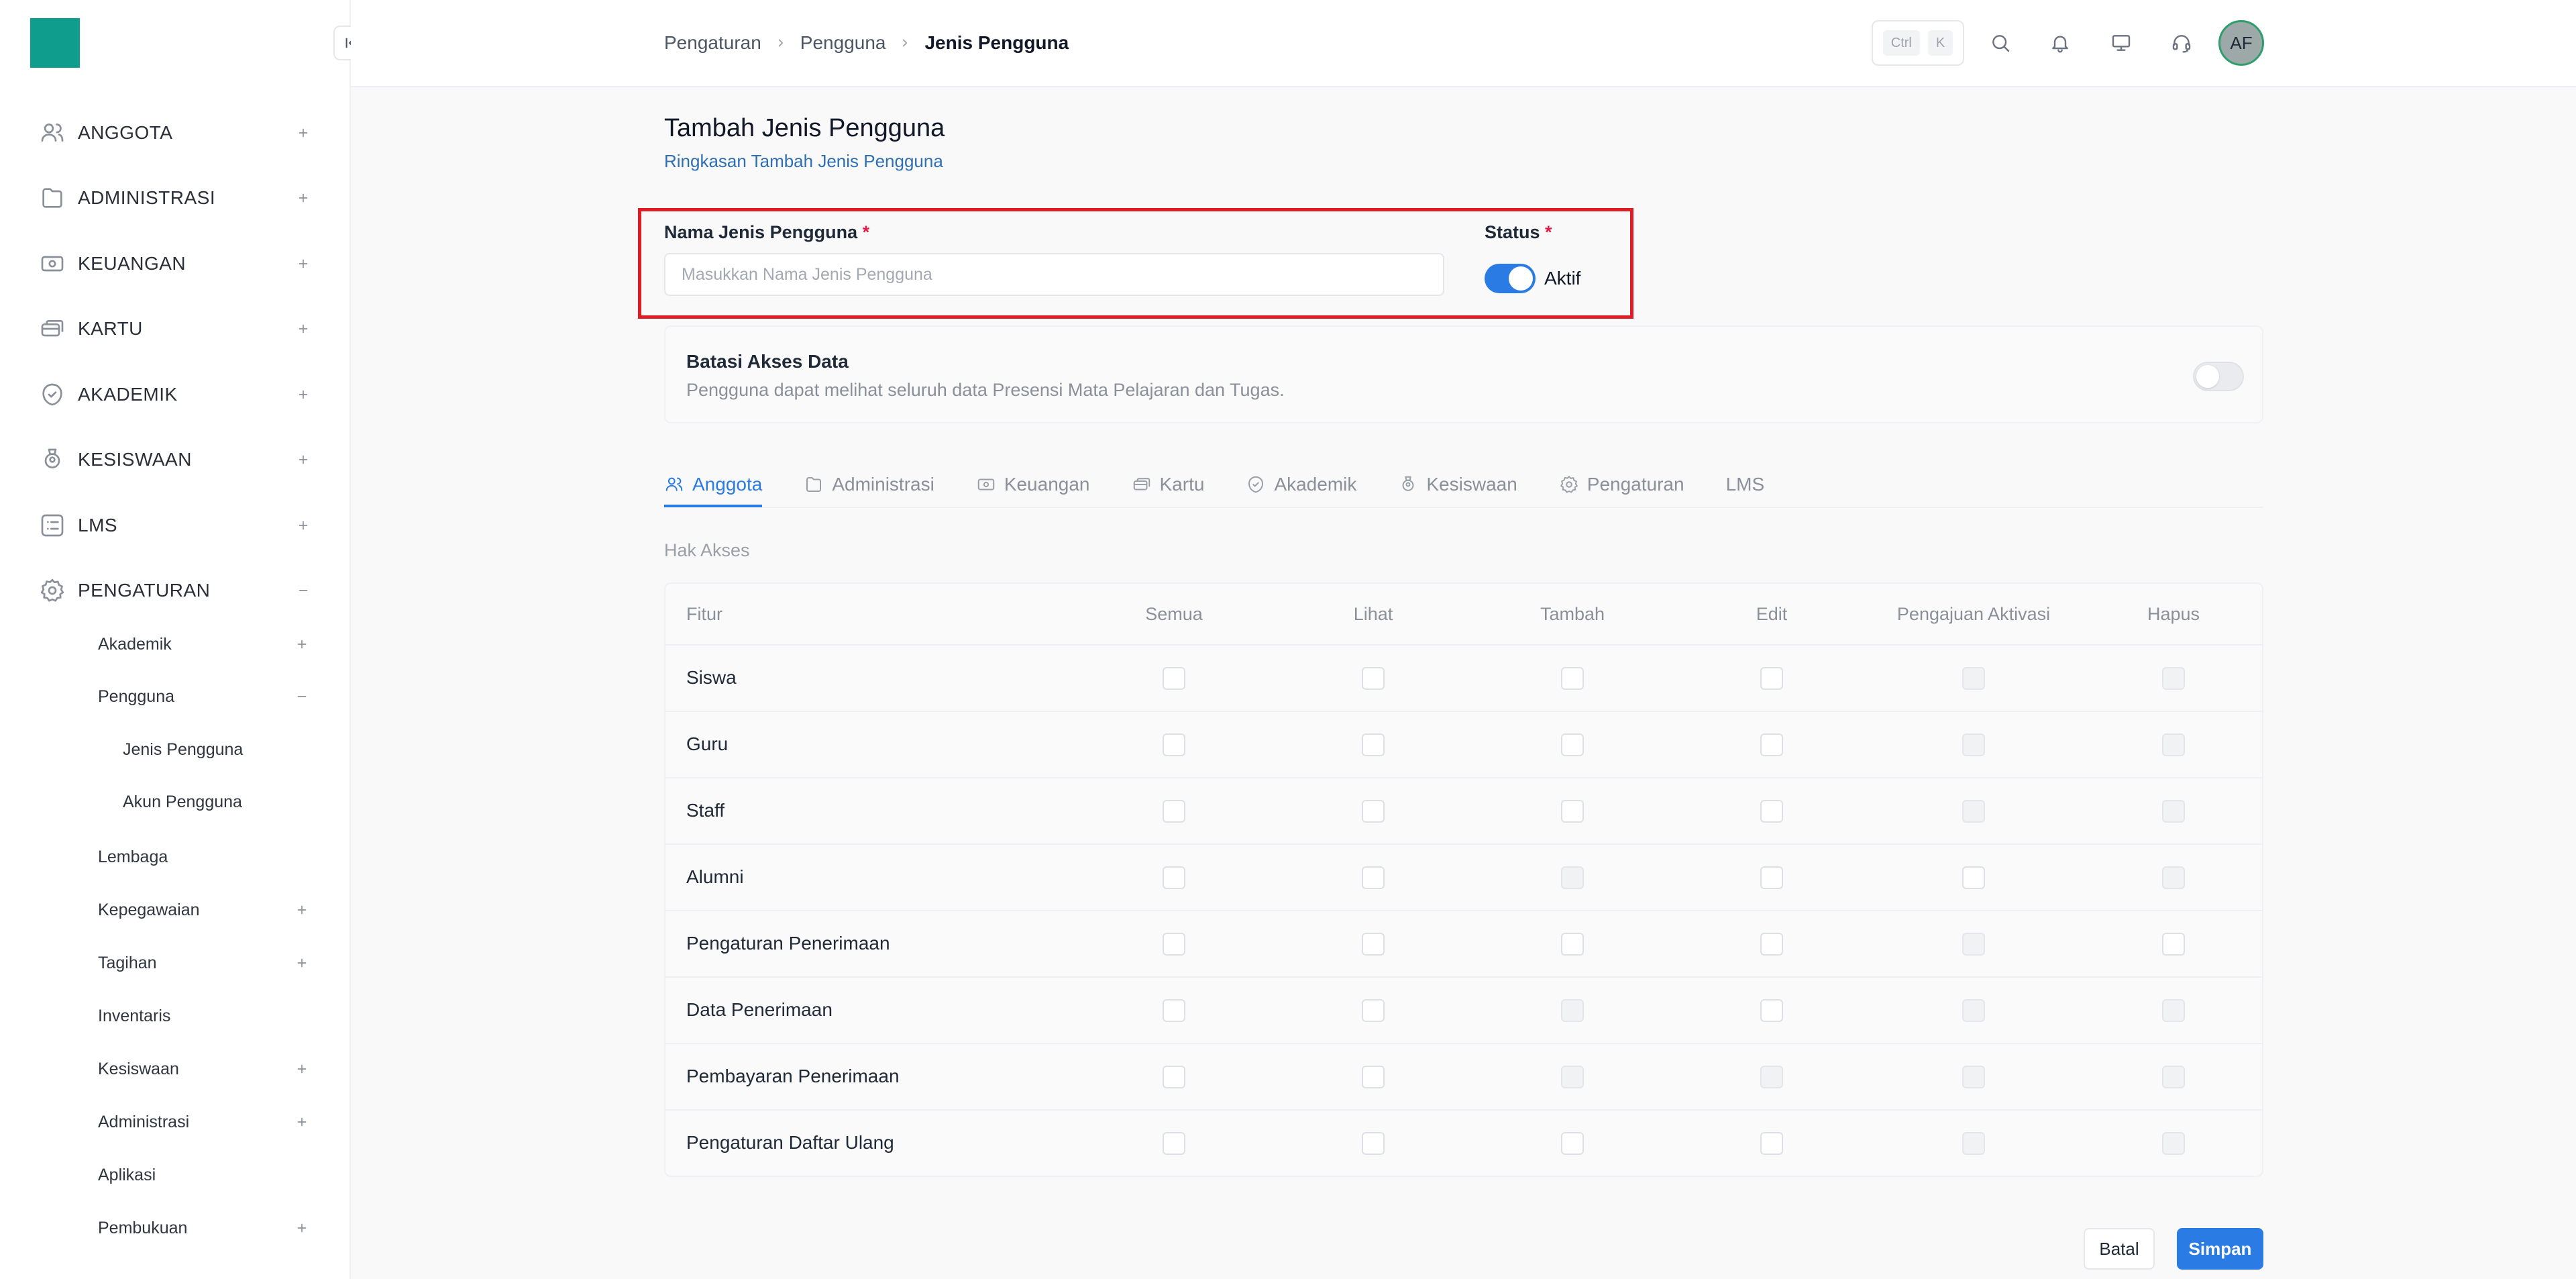 The width and height of the screenshot is (2576, 1279). What do you see at coordinates (55, 43) in the screenshot?
I see `app-logo` at bounding box center [55, 43].